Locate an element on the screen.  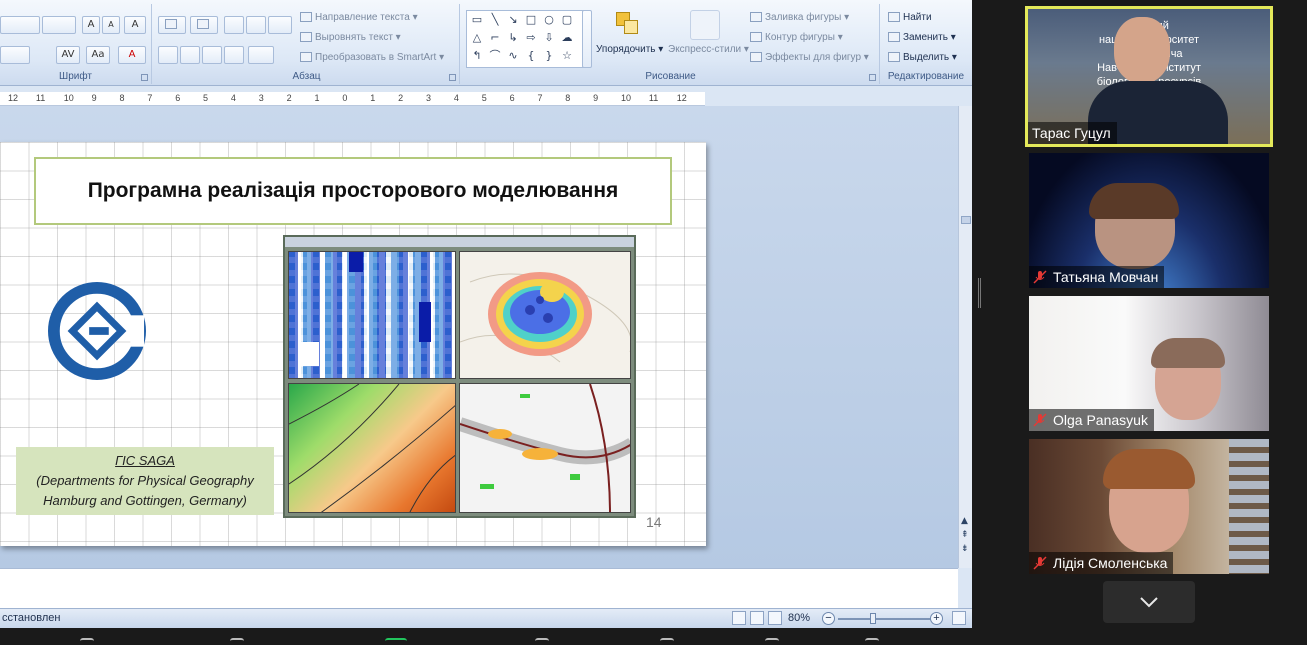
line-shape-icon: ╲ is located at coordinates (495, 20).